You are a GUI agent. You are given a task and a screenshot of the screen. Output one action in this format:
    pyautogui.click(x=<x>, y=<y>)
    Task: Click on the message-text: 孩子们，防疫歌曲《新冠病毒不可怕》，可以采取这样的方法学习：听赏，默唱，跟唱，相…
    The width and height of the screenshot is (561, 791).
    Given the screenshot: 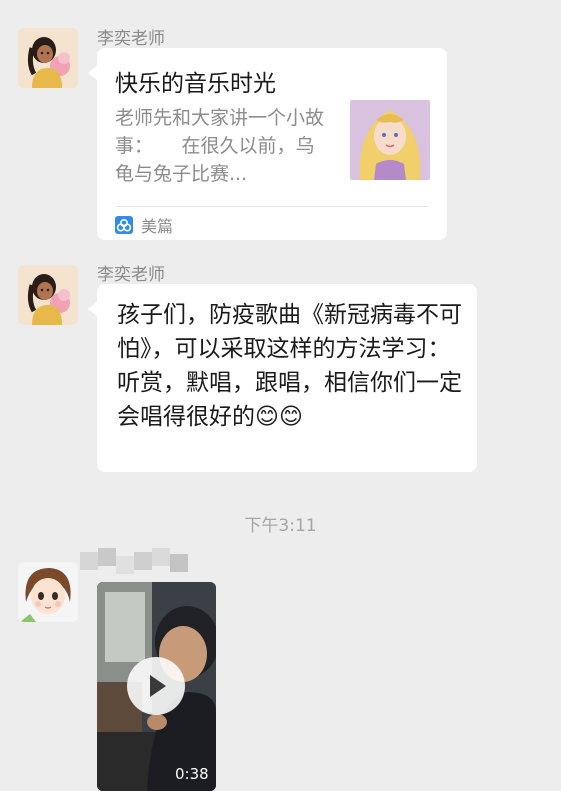 What is the action you would take?
    pyautogui.click(x=289, y=366)
    